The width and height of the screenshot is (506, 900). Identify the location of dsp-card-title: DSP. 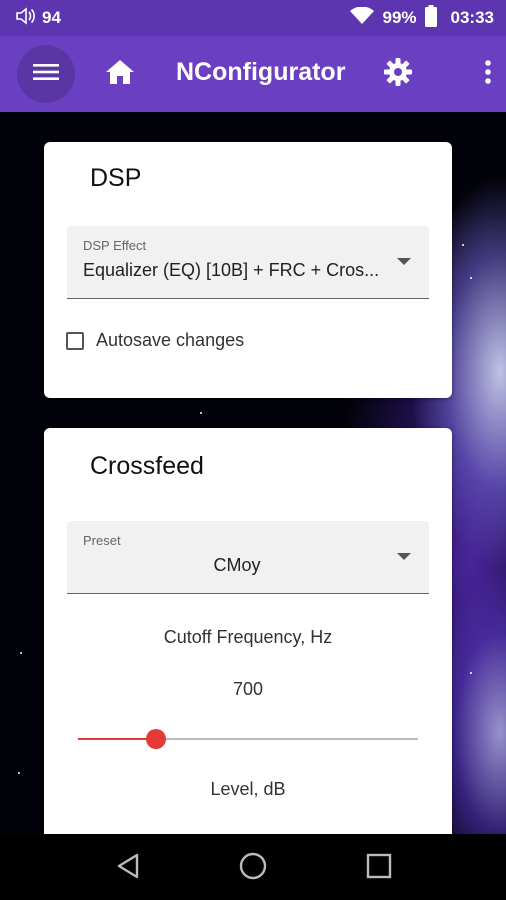
(116, 178).